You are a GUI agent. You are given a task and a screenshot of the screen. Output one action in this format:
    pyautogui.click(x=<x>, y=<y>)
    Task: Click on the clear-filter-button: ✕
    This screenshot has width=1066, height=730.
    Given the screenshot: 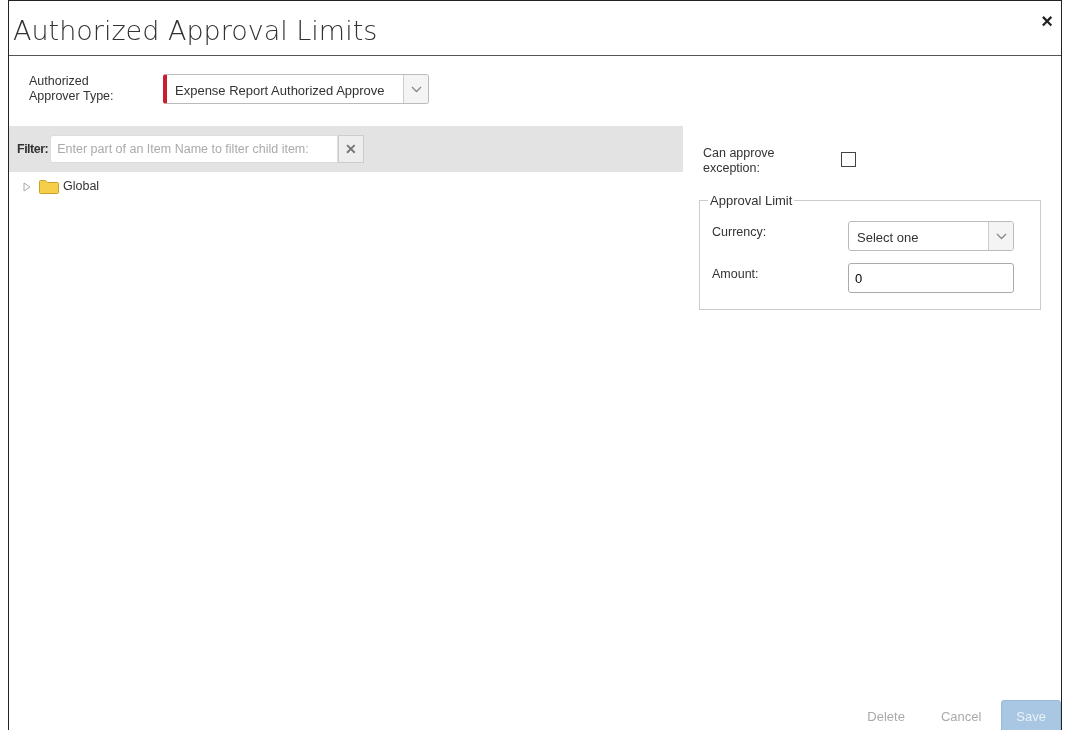 What is the action you would take?
    pyautogui.click(x=351, y=149)
    